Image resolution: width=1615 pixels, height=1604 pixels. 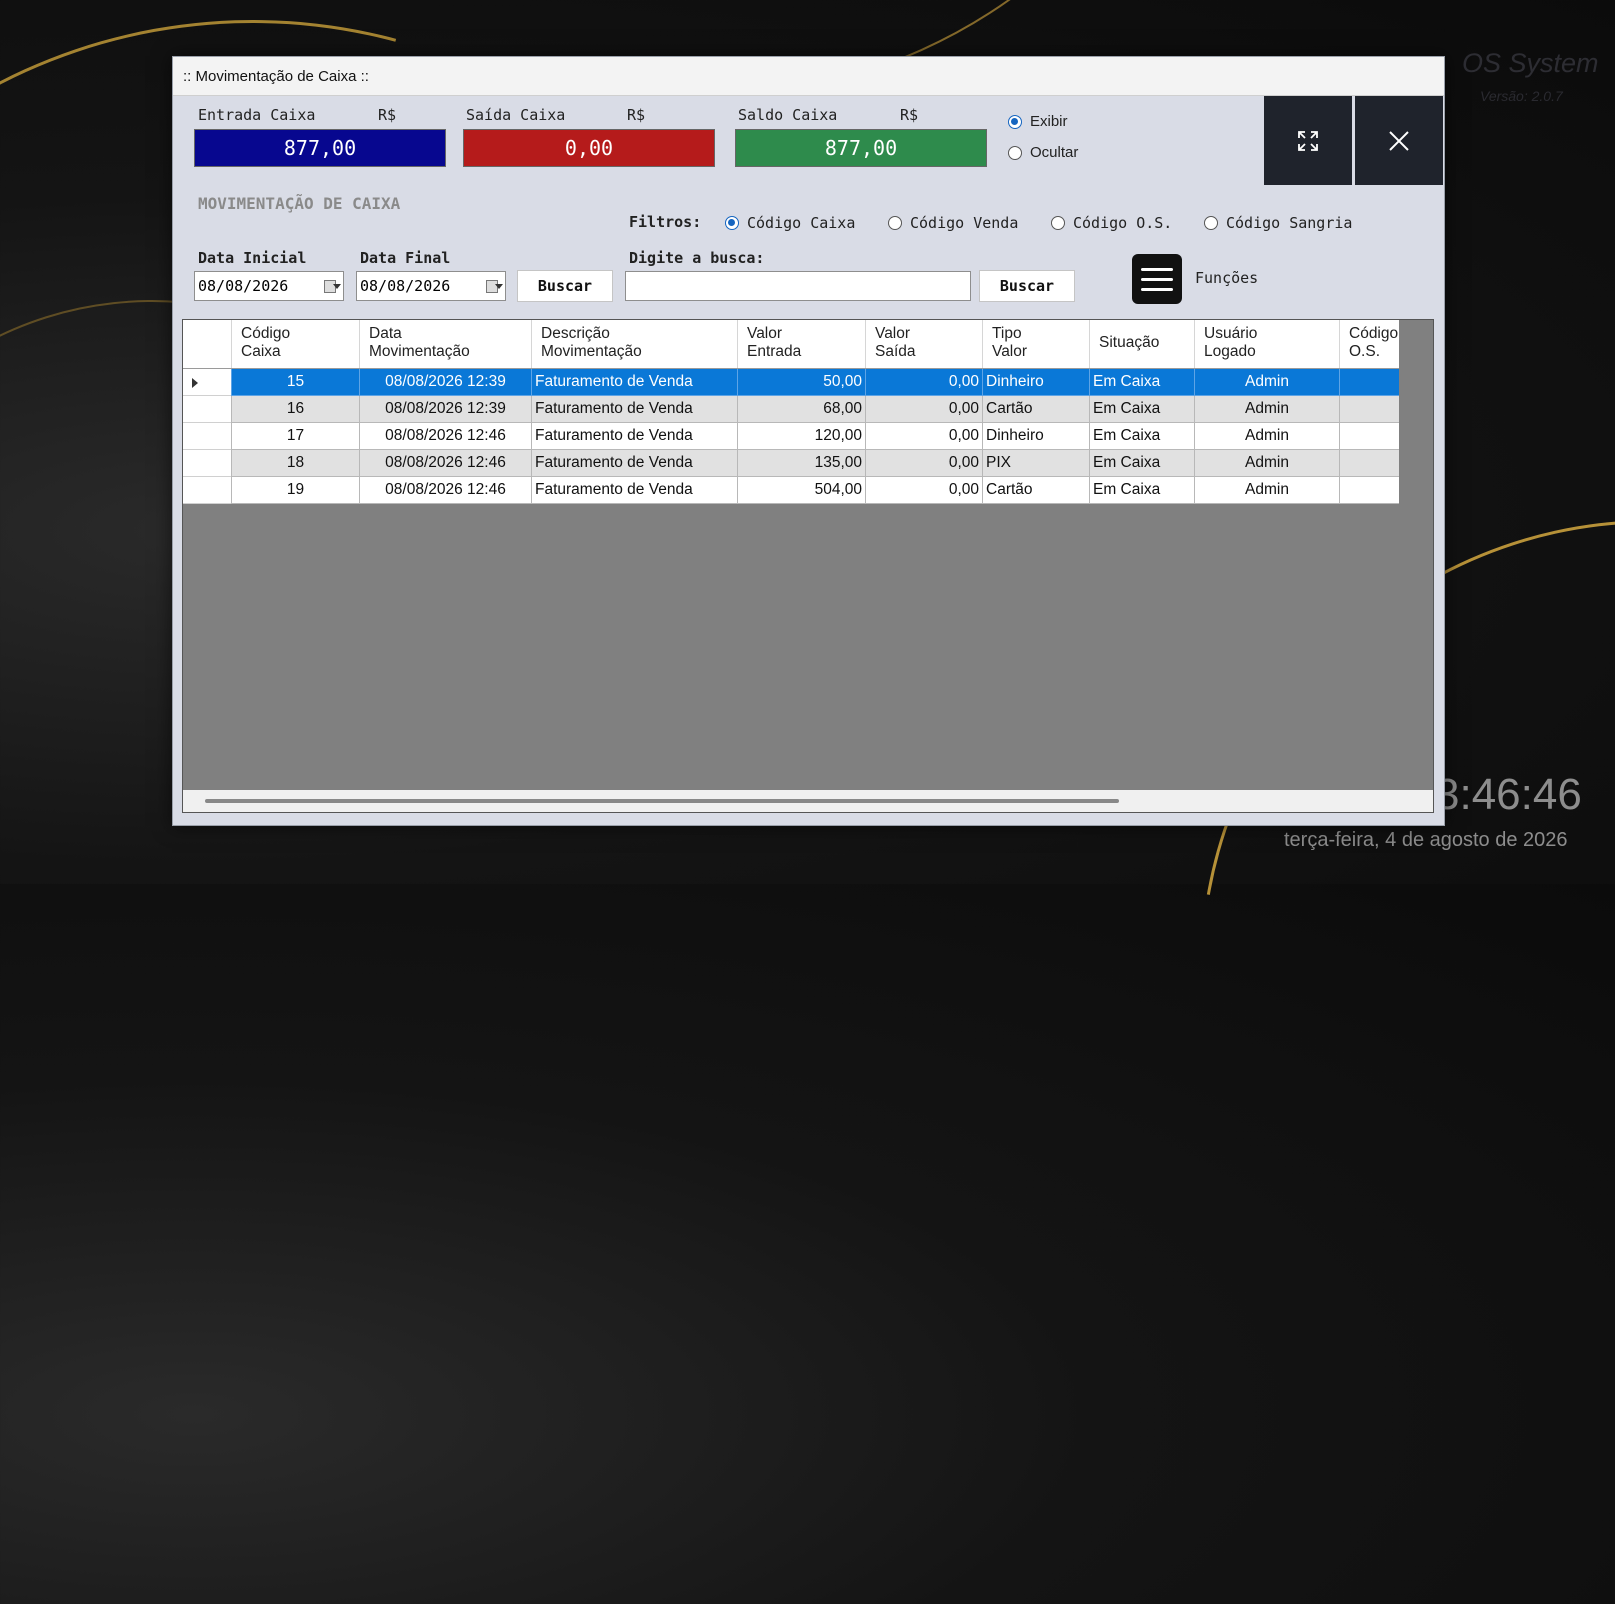 What do you see at coordinates (295, 463) in the screenshot?
I see `col-codigo-caixa-cell: 18` at bounding box center [295, 463].